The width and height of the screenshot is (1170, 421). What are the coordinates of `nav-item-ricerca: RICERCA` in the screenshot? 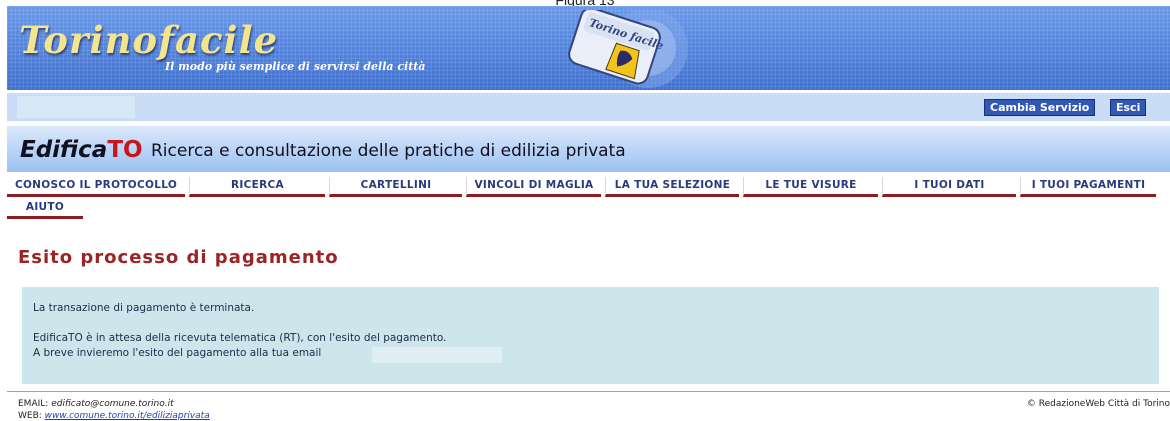 It's located at (257, 187).